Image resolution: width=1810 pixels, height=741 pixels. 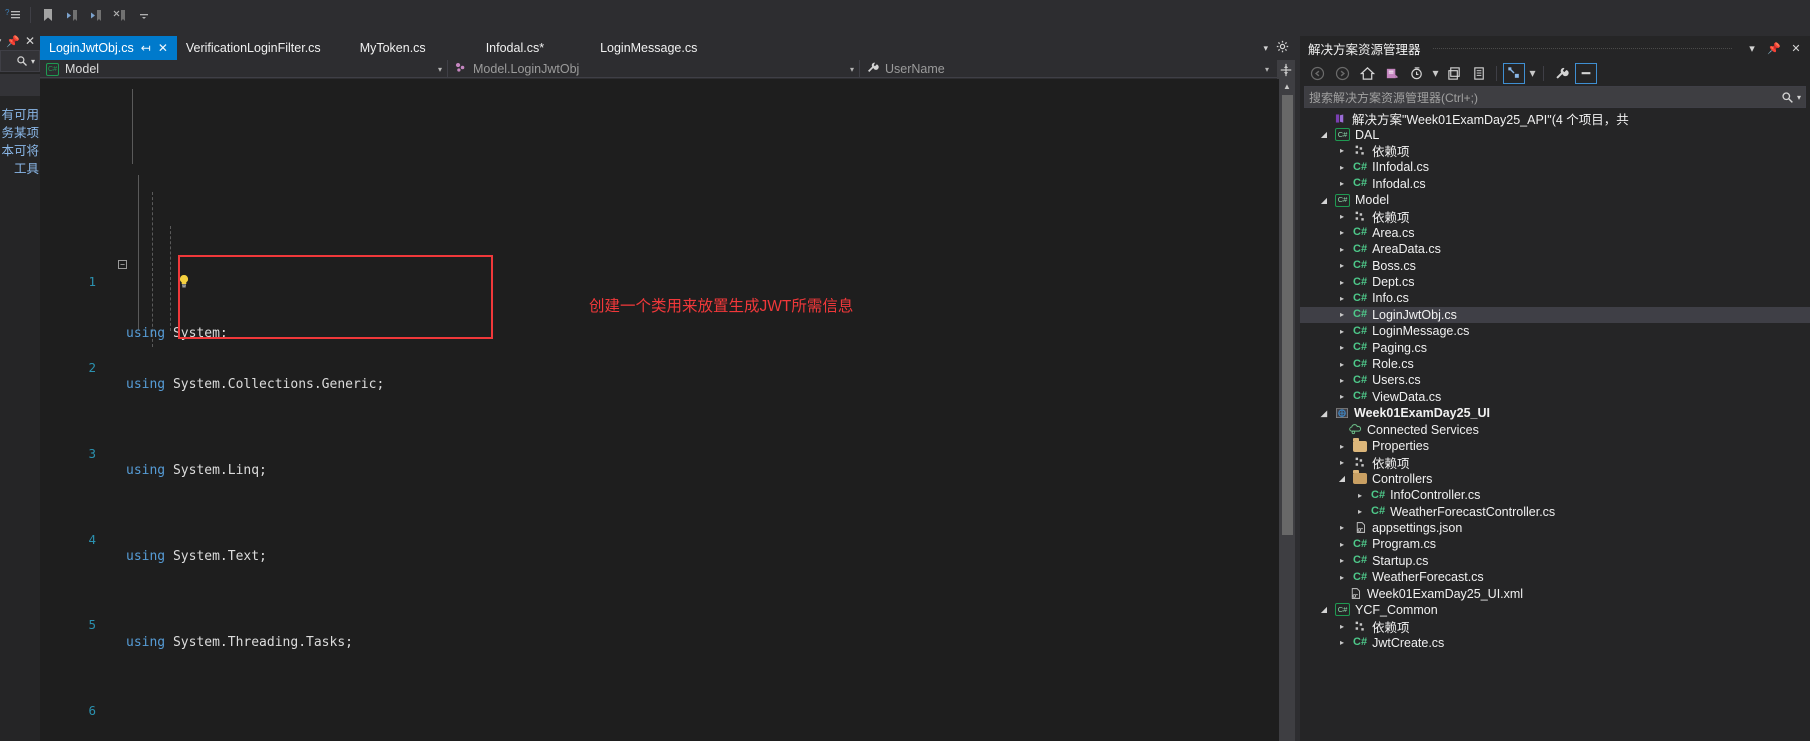 I want to click on show-all-files-dropdown-icon: ▾, so click(x=1435, y=73).